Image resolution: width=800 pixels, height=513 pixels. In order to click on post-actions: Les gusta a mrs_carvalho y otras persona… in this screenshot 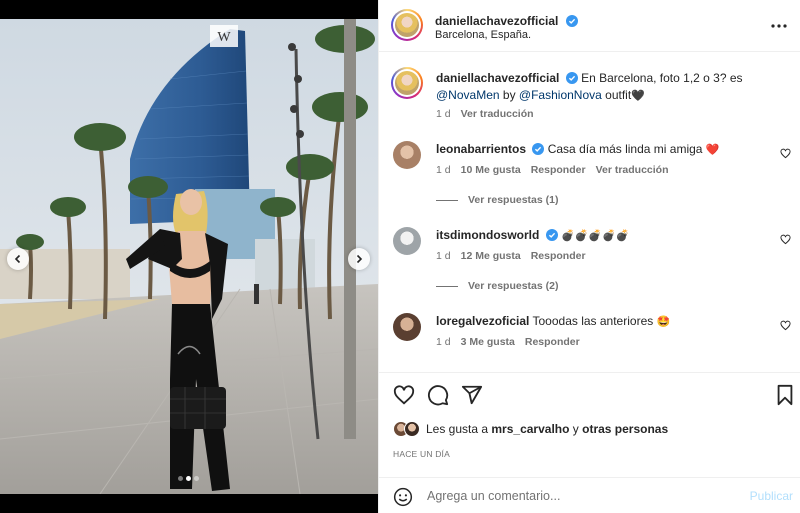, I will do `click(589, 442)`.